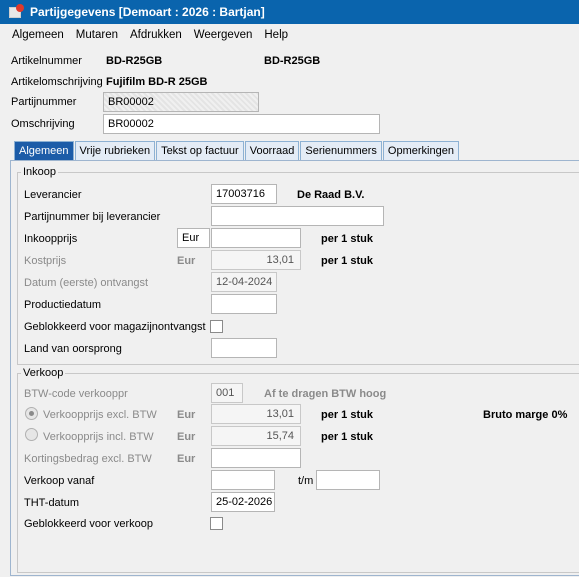 The image size is (579, 577). Describe the element at coordinates (525, 415) in the screenshot. I see `bruto-marge: Bruto marge 0%` at that location.